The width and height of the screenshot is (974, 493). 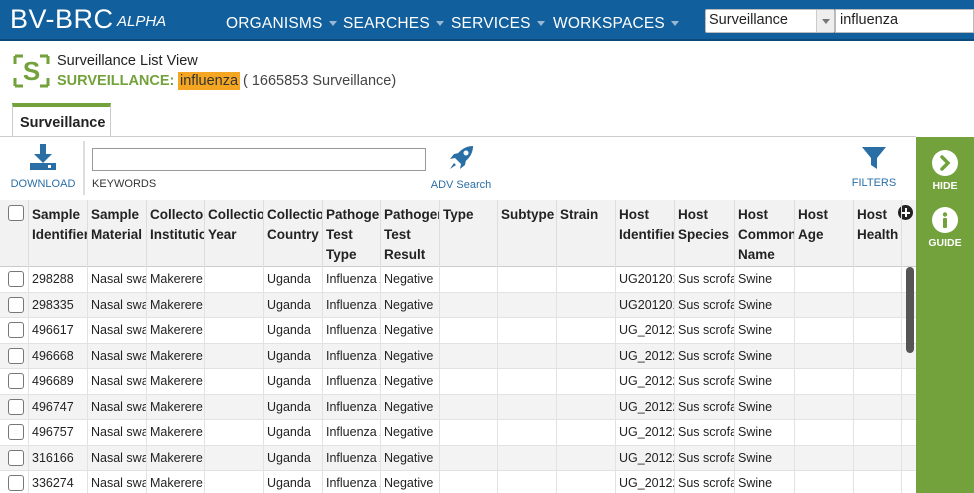 What do you see at coordinates (705, 233) in the screenshot?
I see `column-header-host-species: Host Species` at bounding box center [705, 233].